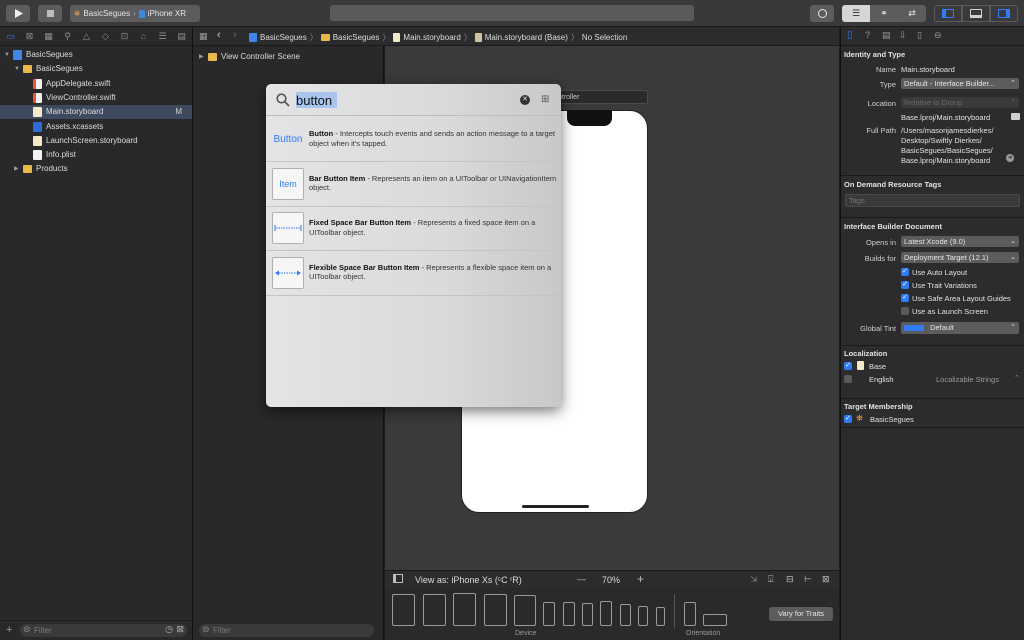 The width and height of the screenshot is (1024, 640). What do you see at coordinates (86, 36) in the screenshot?
I see `warning-icon: △` at bounding box center [86, 36].